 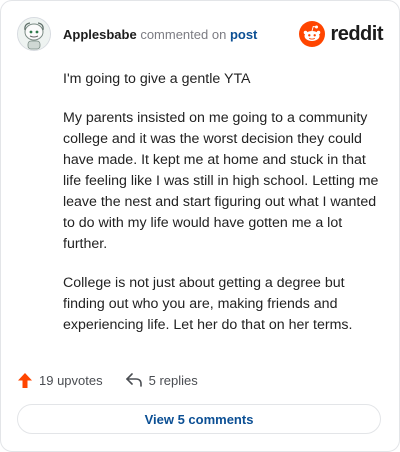 I want to click on comment-actions: 19 upvotes 5 replies, so click(x=107, y=380).